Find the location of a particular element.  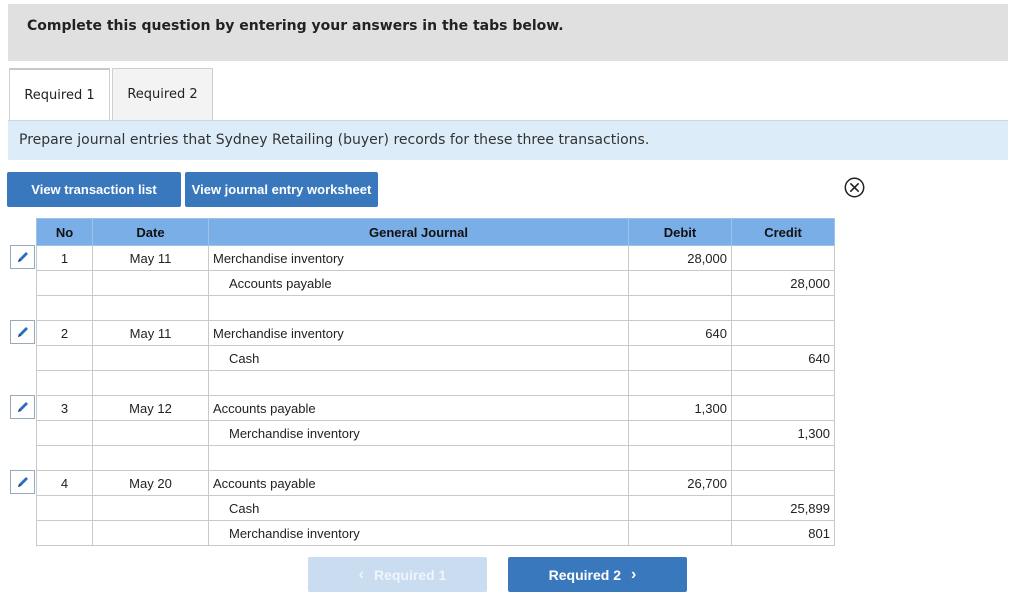

table-row: Merchandise inventory 801 is located at coordinates (435, 533).